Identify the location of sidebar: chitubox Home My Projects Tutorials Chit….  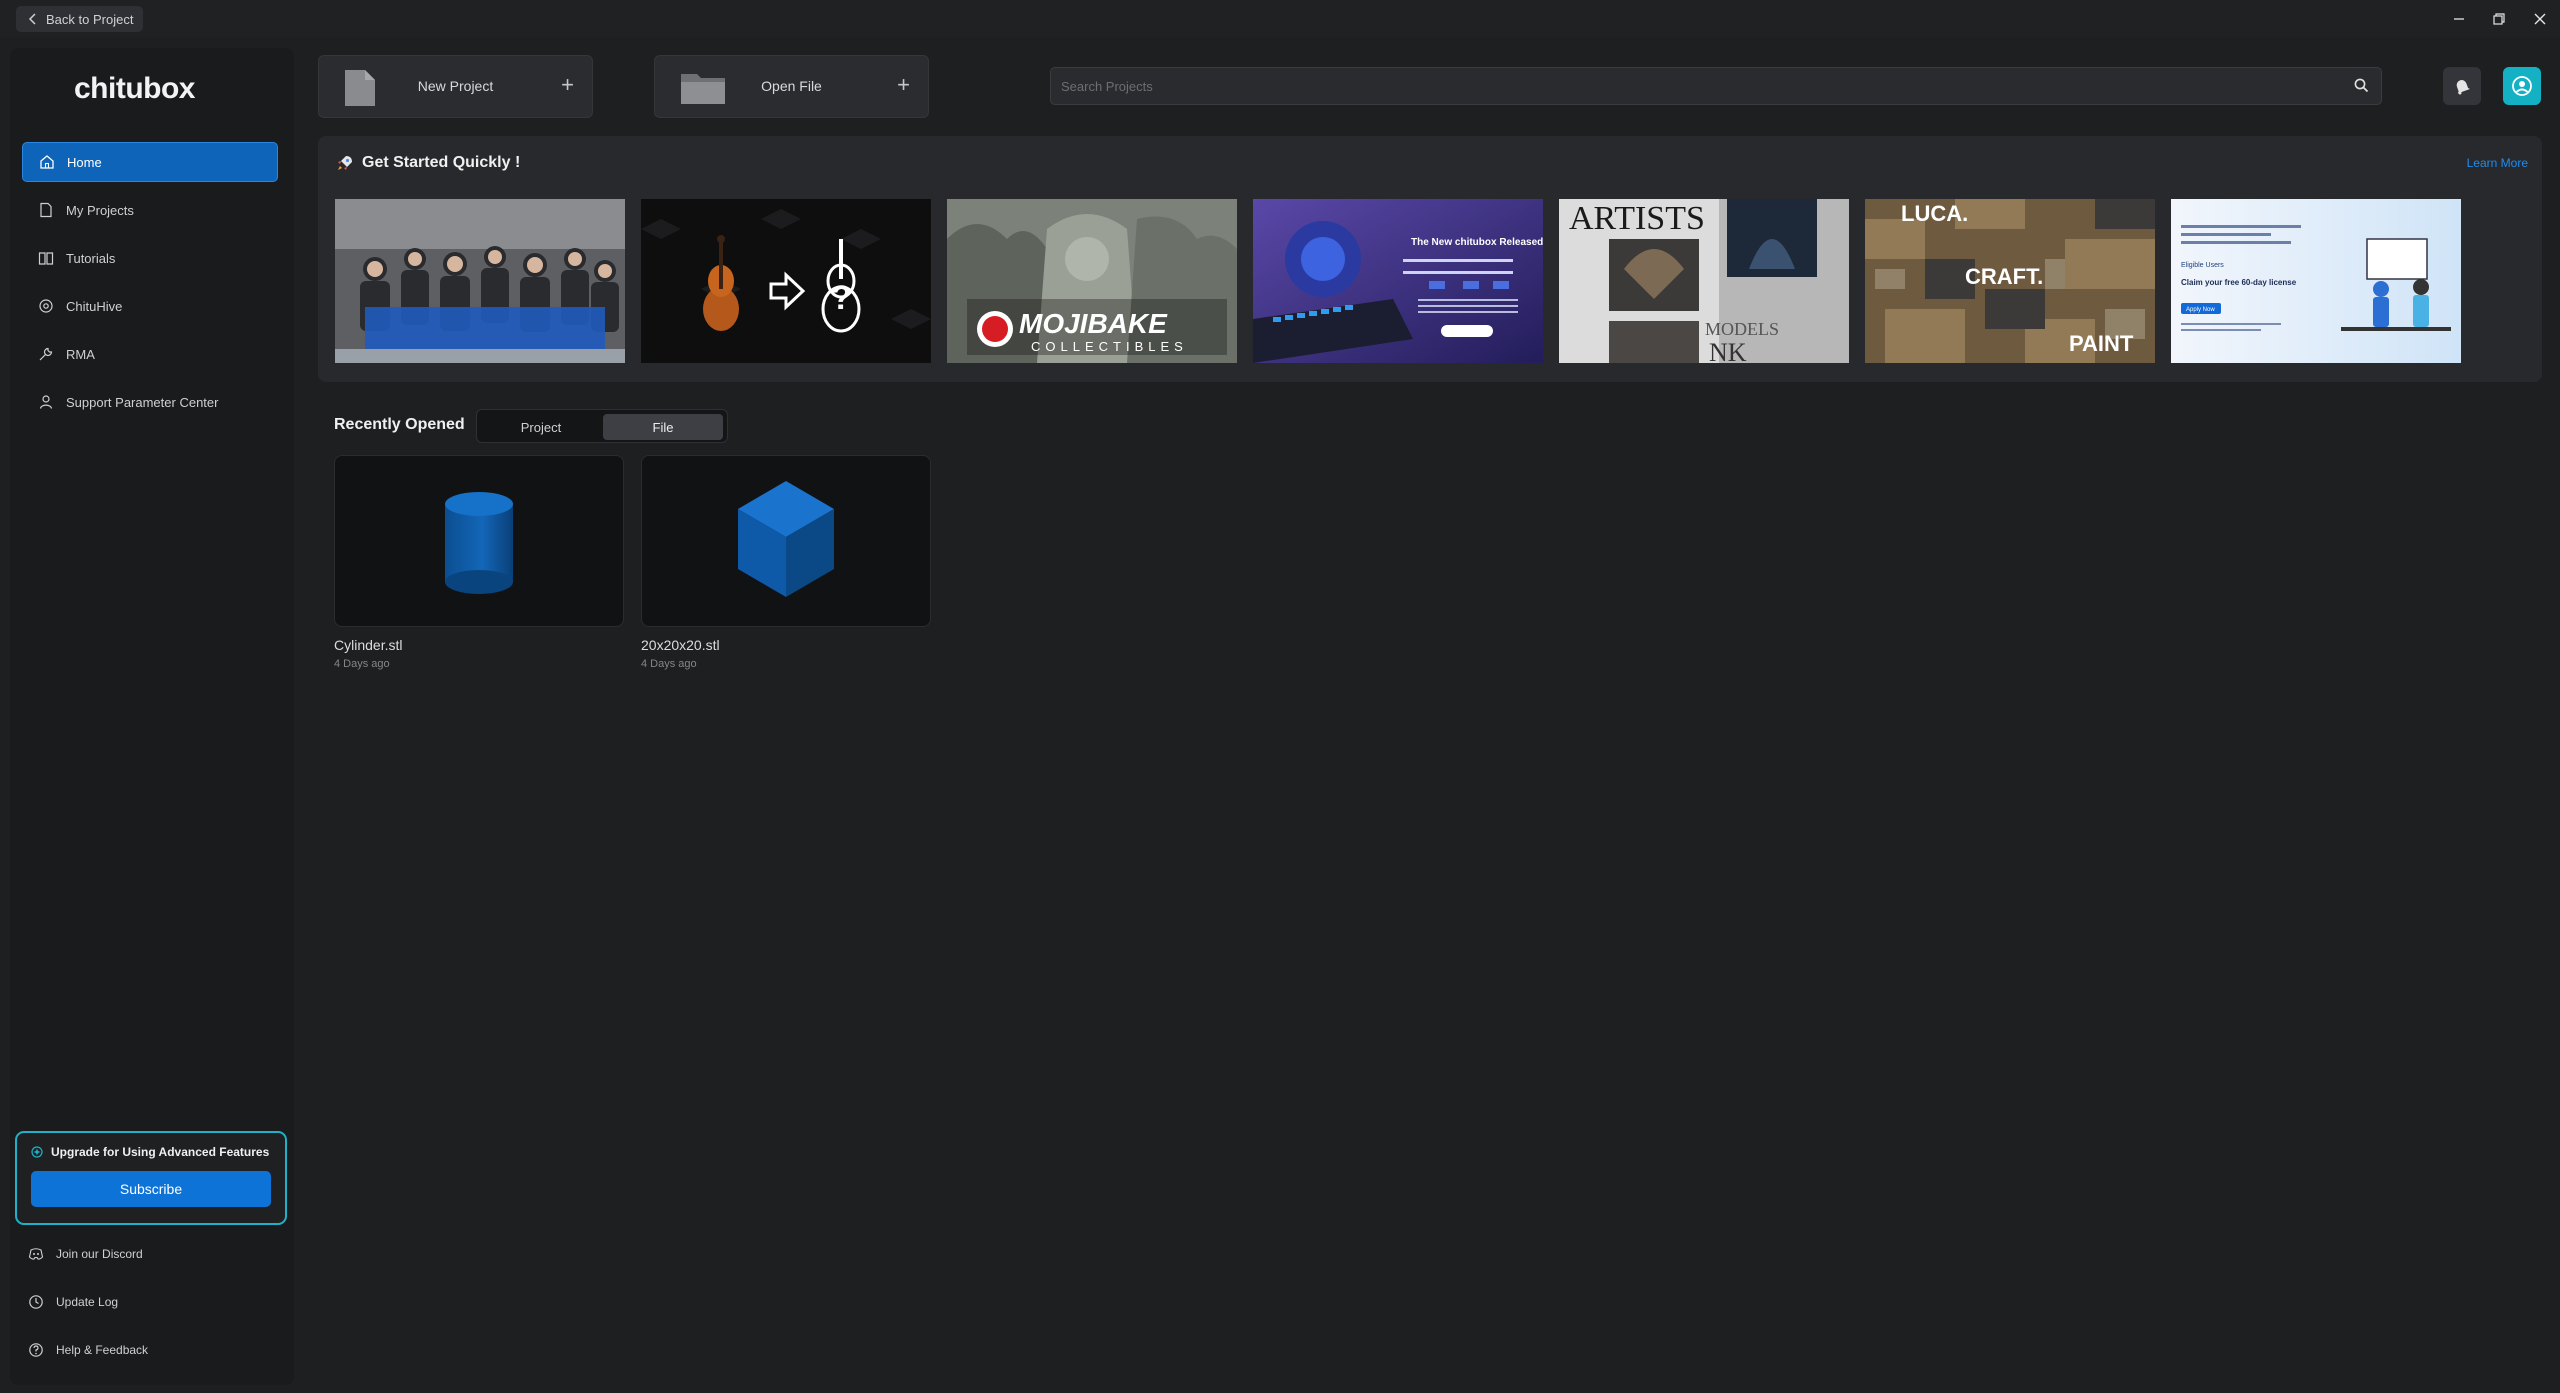
(152, 716).